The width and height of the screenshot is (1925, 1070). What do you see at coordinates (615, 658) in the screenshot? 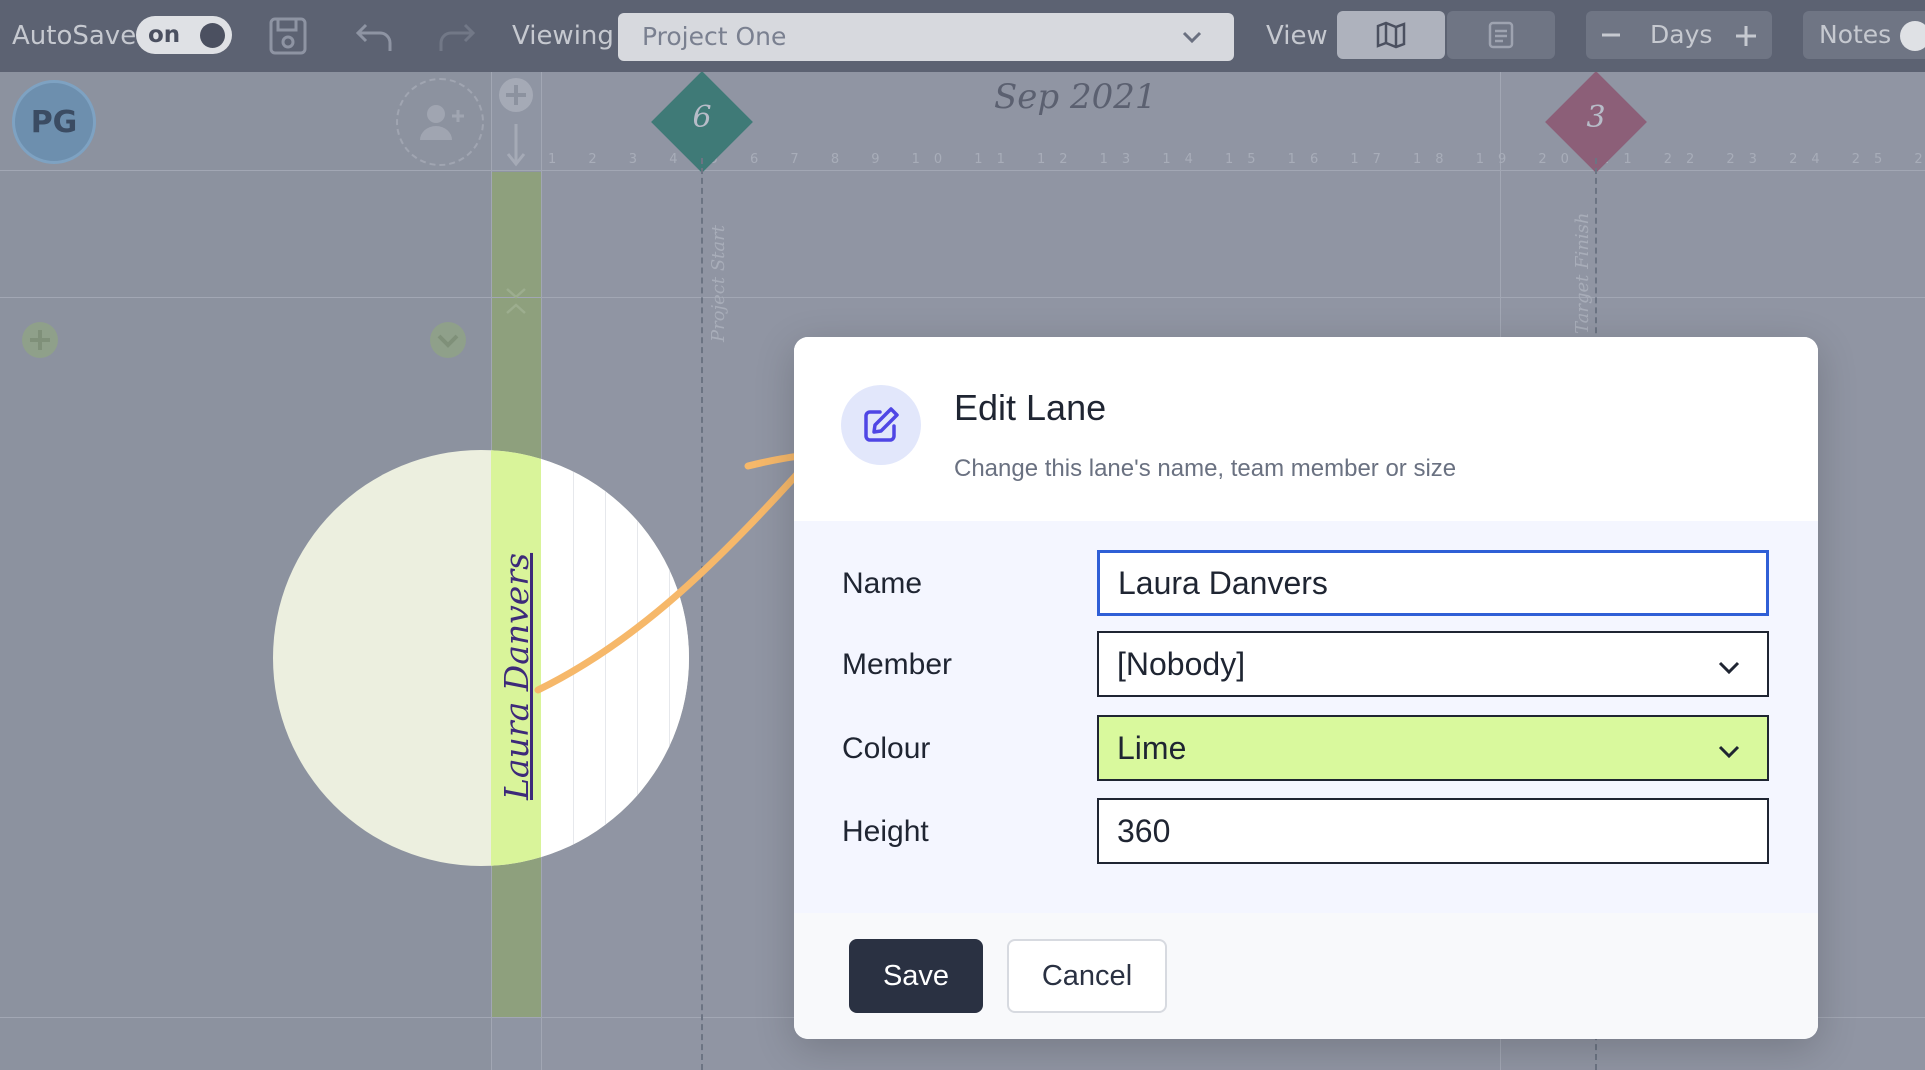
I see `zoom-timeline` at bounding box center [615, 658].